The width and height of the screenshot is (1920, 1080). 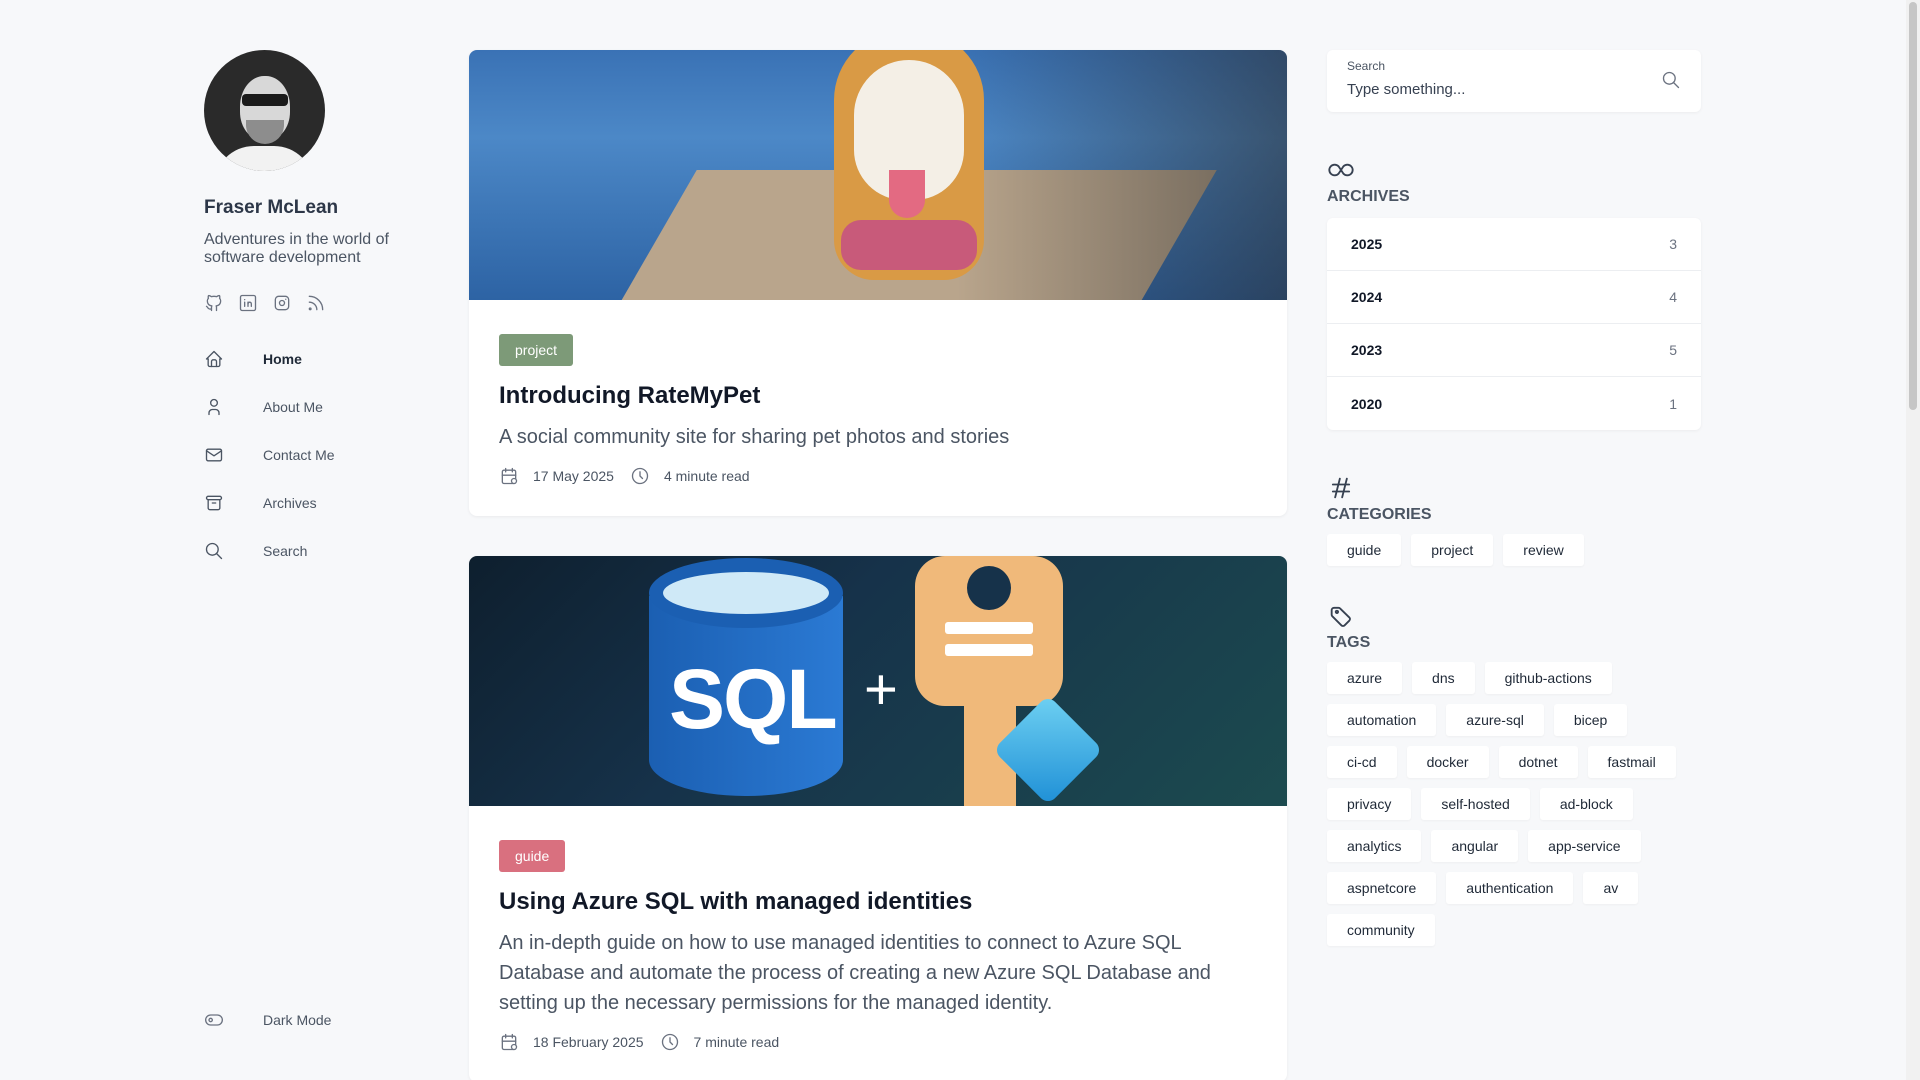 I want to click on search-widget: Search, so click(x=1514, y=81).